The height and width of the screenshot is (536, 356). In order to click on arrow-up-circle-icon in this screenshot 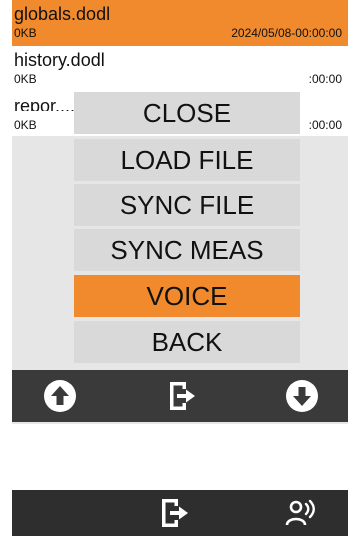, I will do `click(60, 396)`.